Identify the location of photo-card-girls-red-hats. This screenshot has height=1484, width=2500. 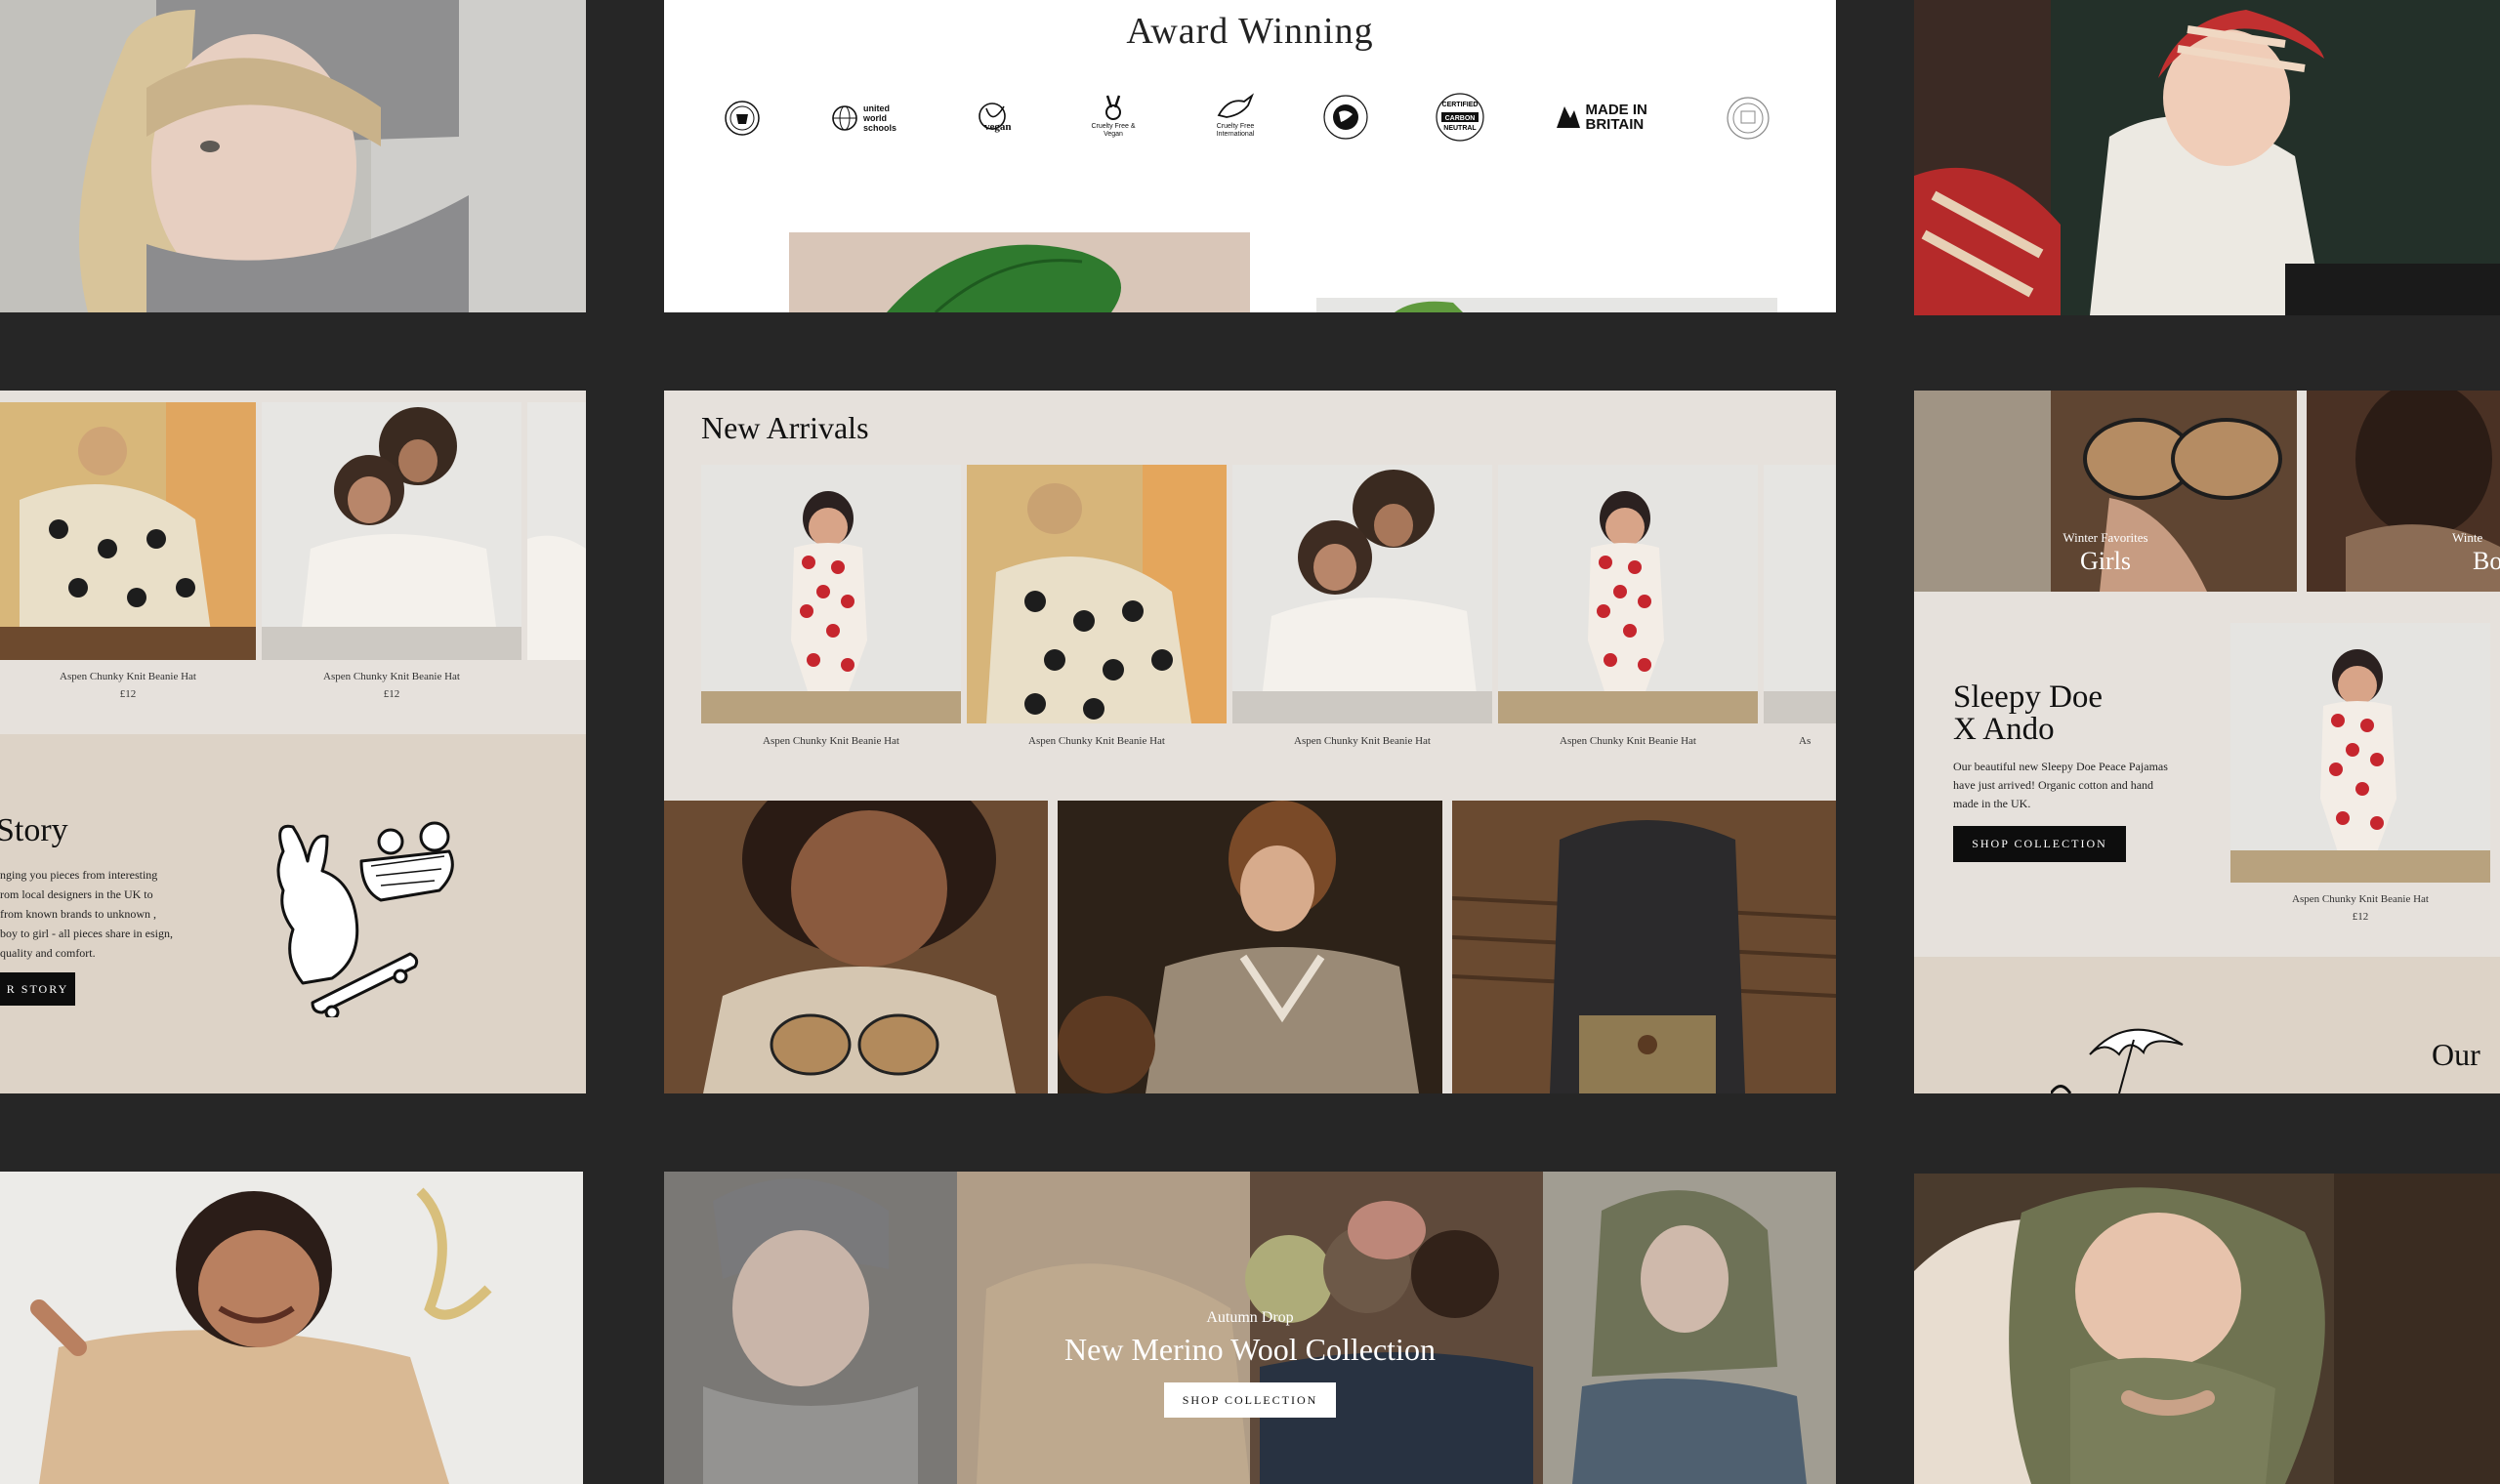
(2207, 158).